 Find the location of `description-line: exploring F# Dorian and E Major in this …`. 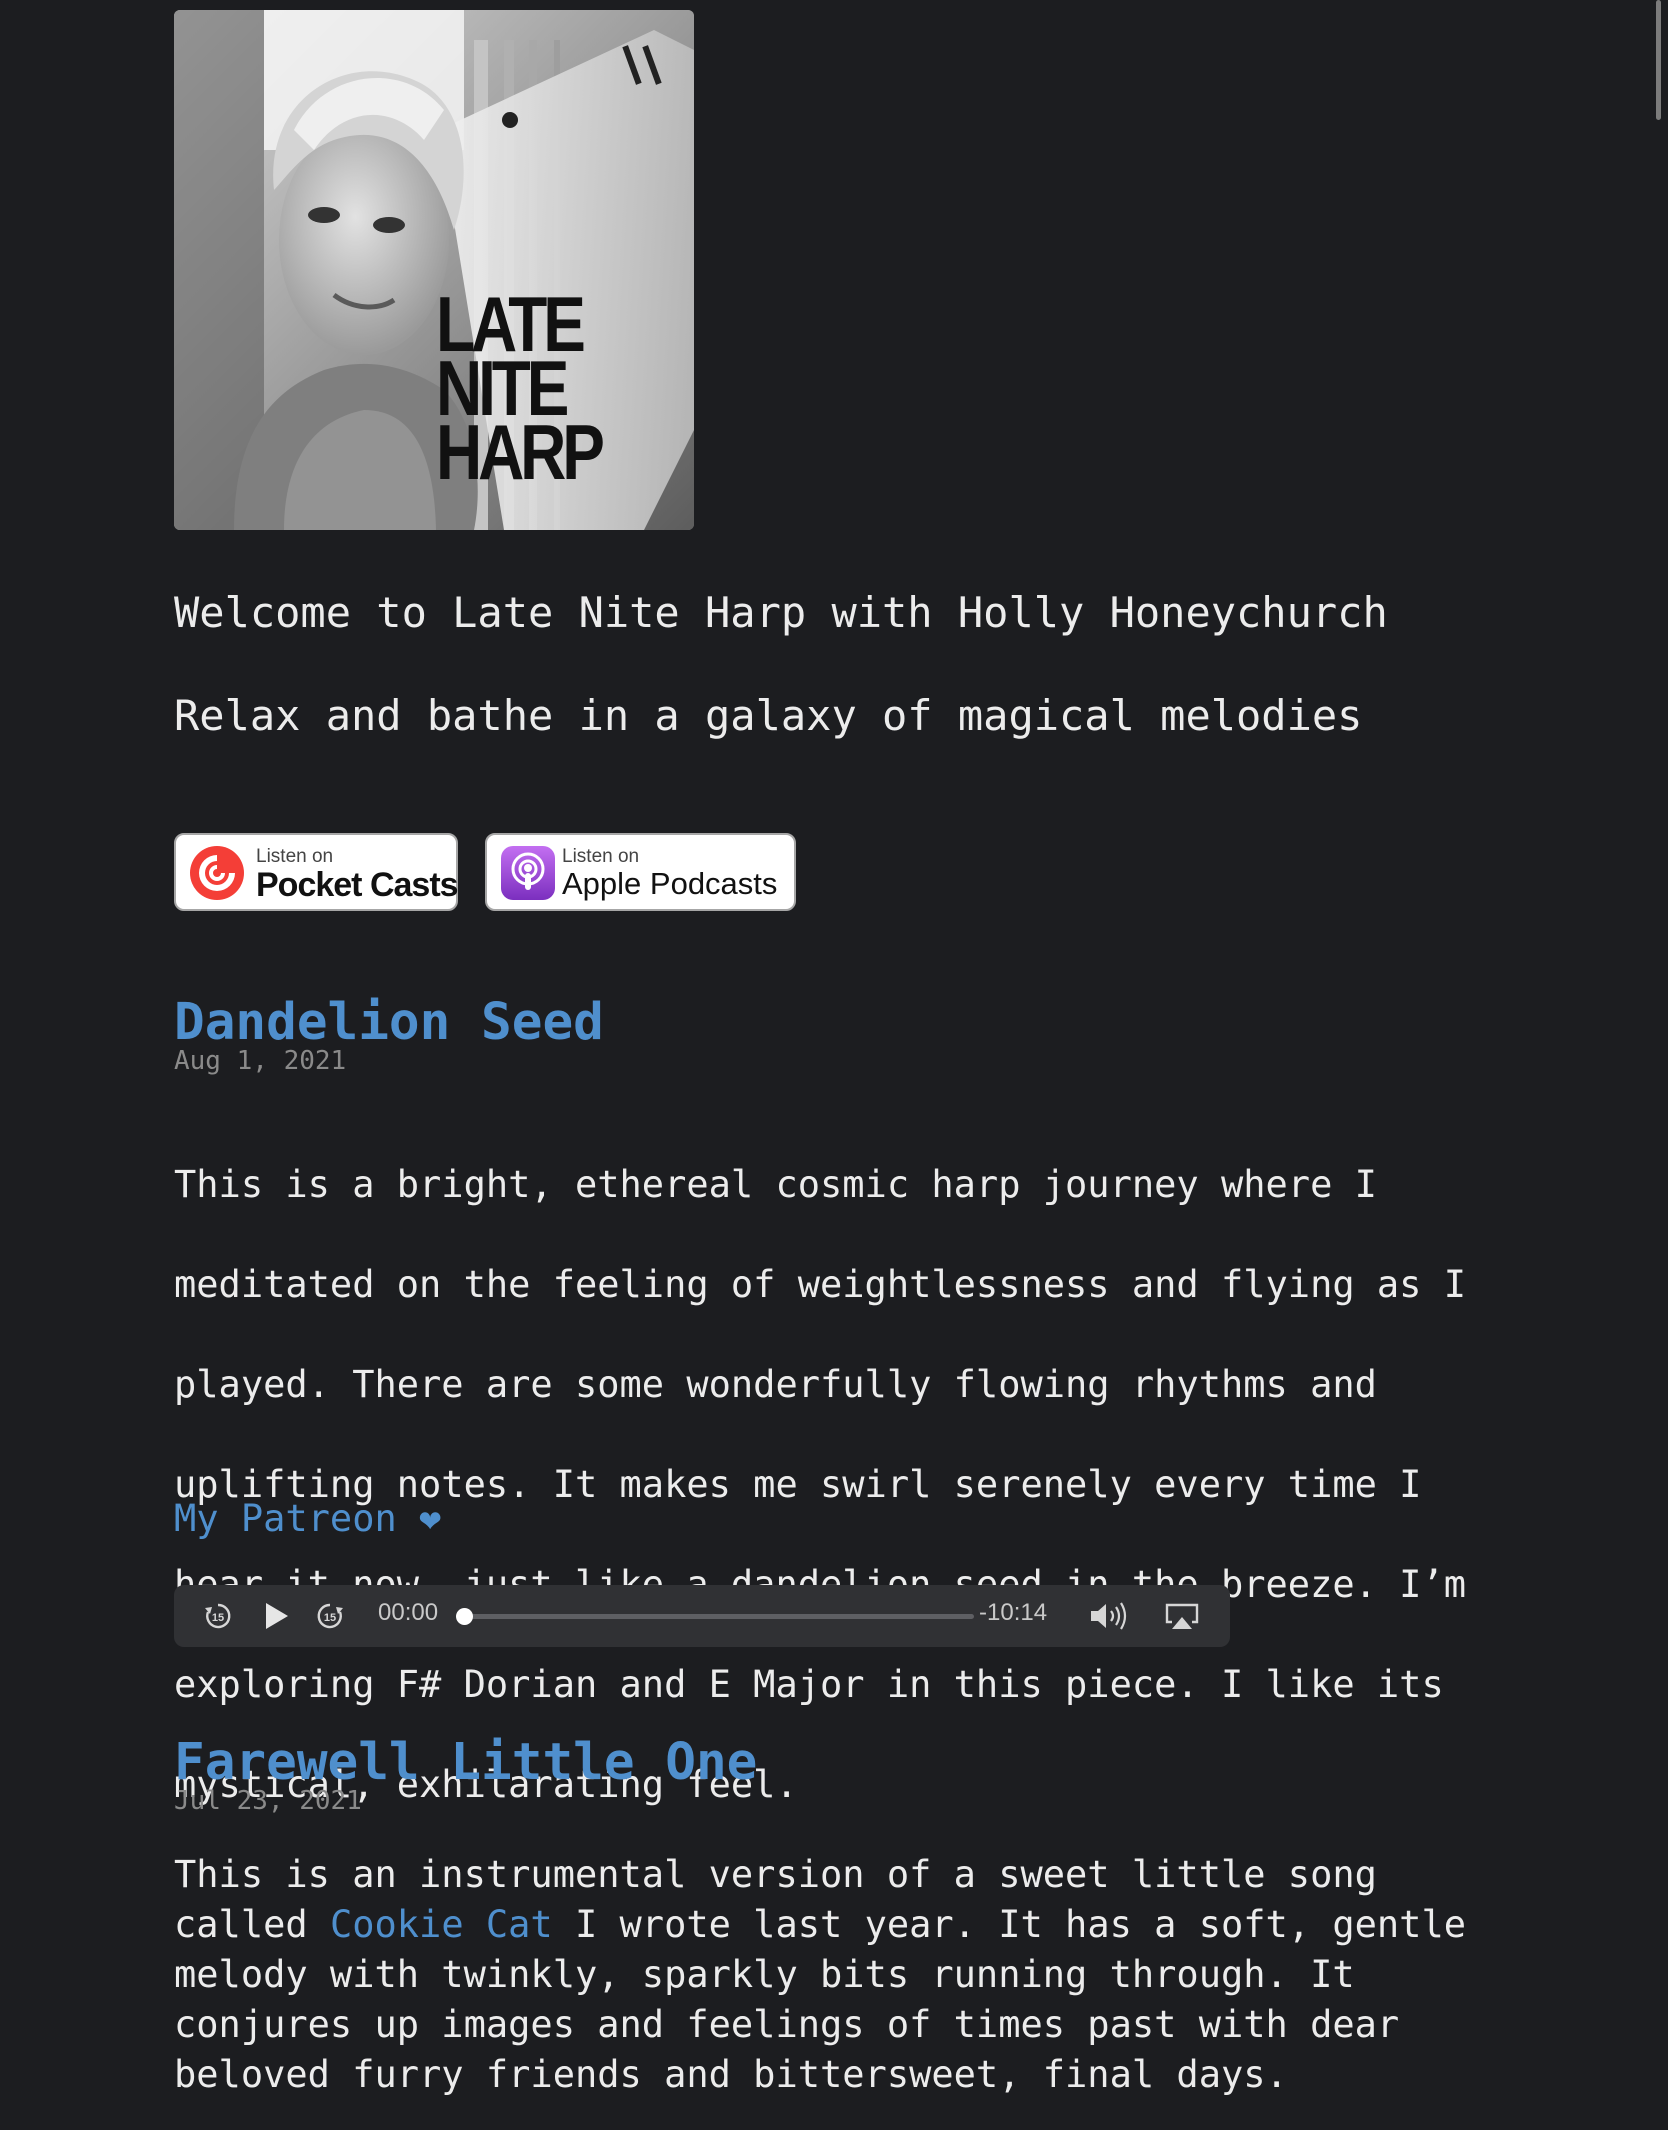

description-line: exploring F# Dorian and E Major in this … is located at coordinates (809, 1684).